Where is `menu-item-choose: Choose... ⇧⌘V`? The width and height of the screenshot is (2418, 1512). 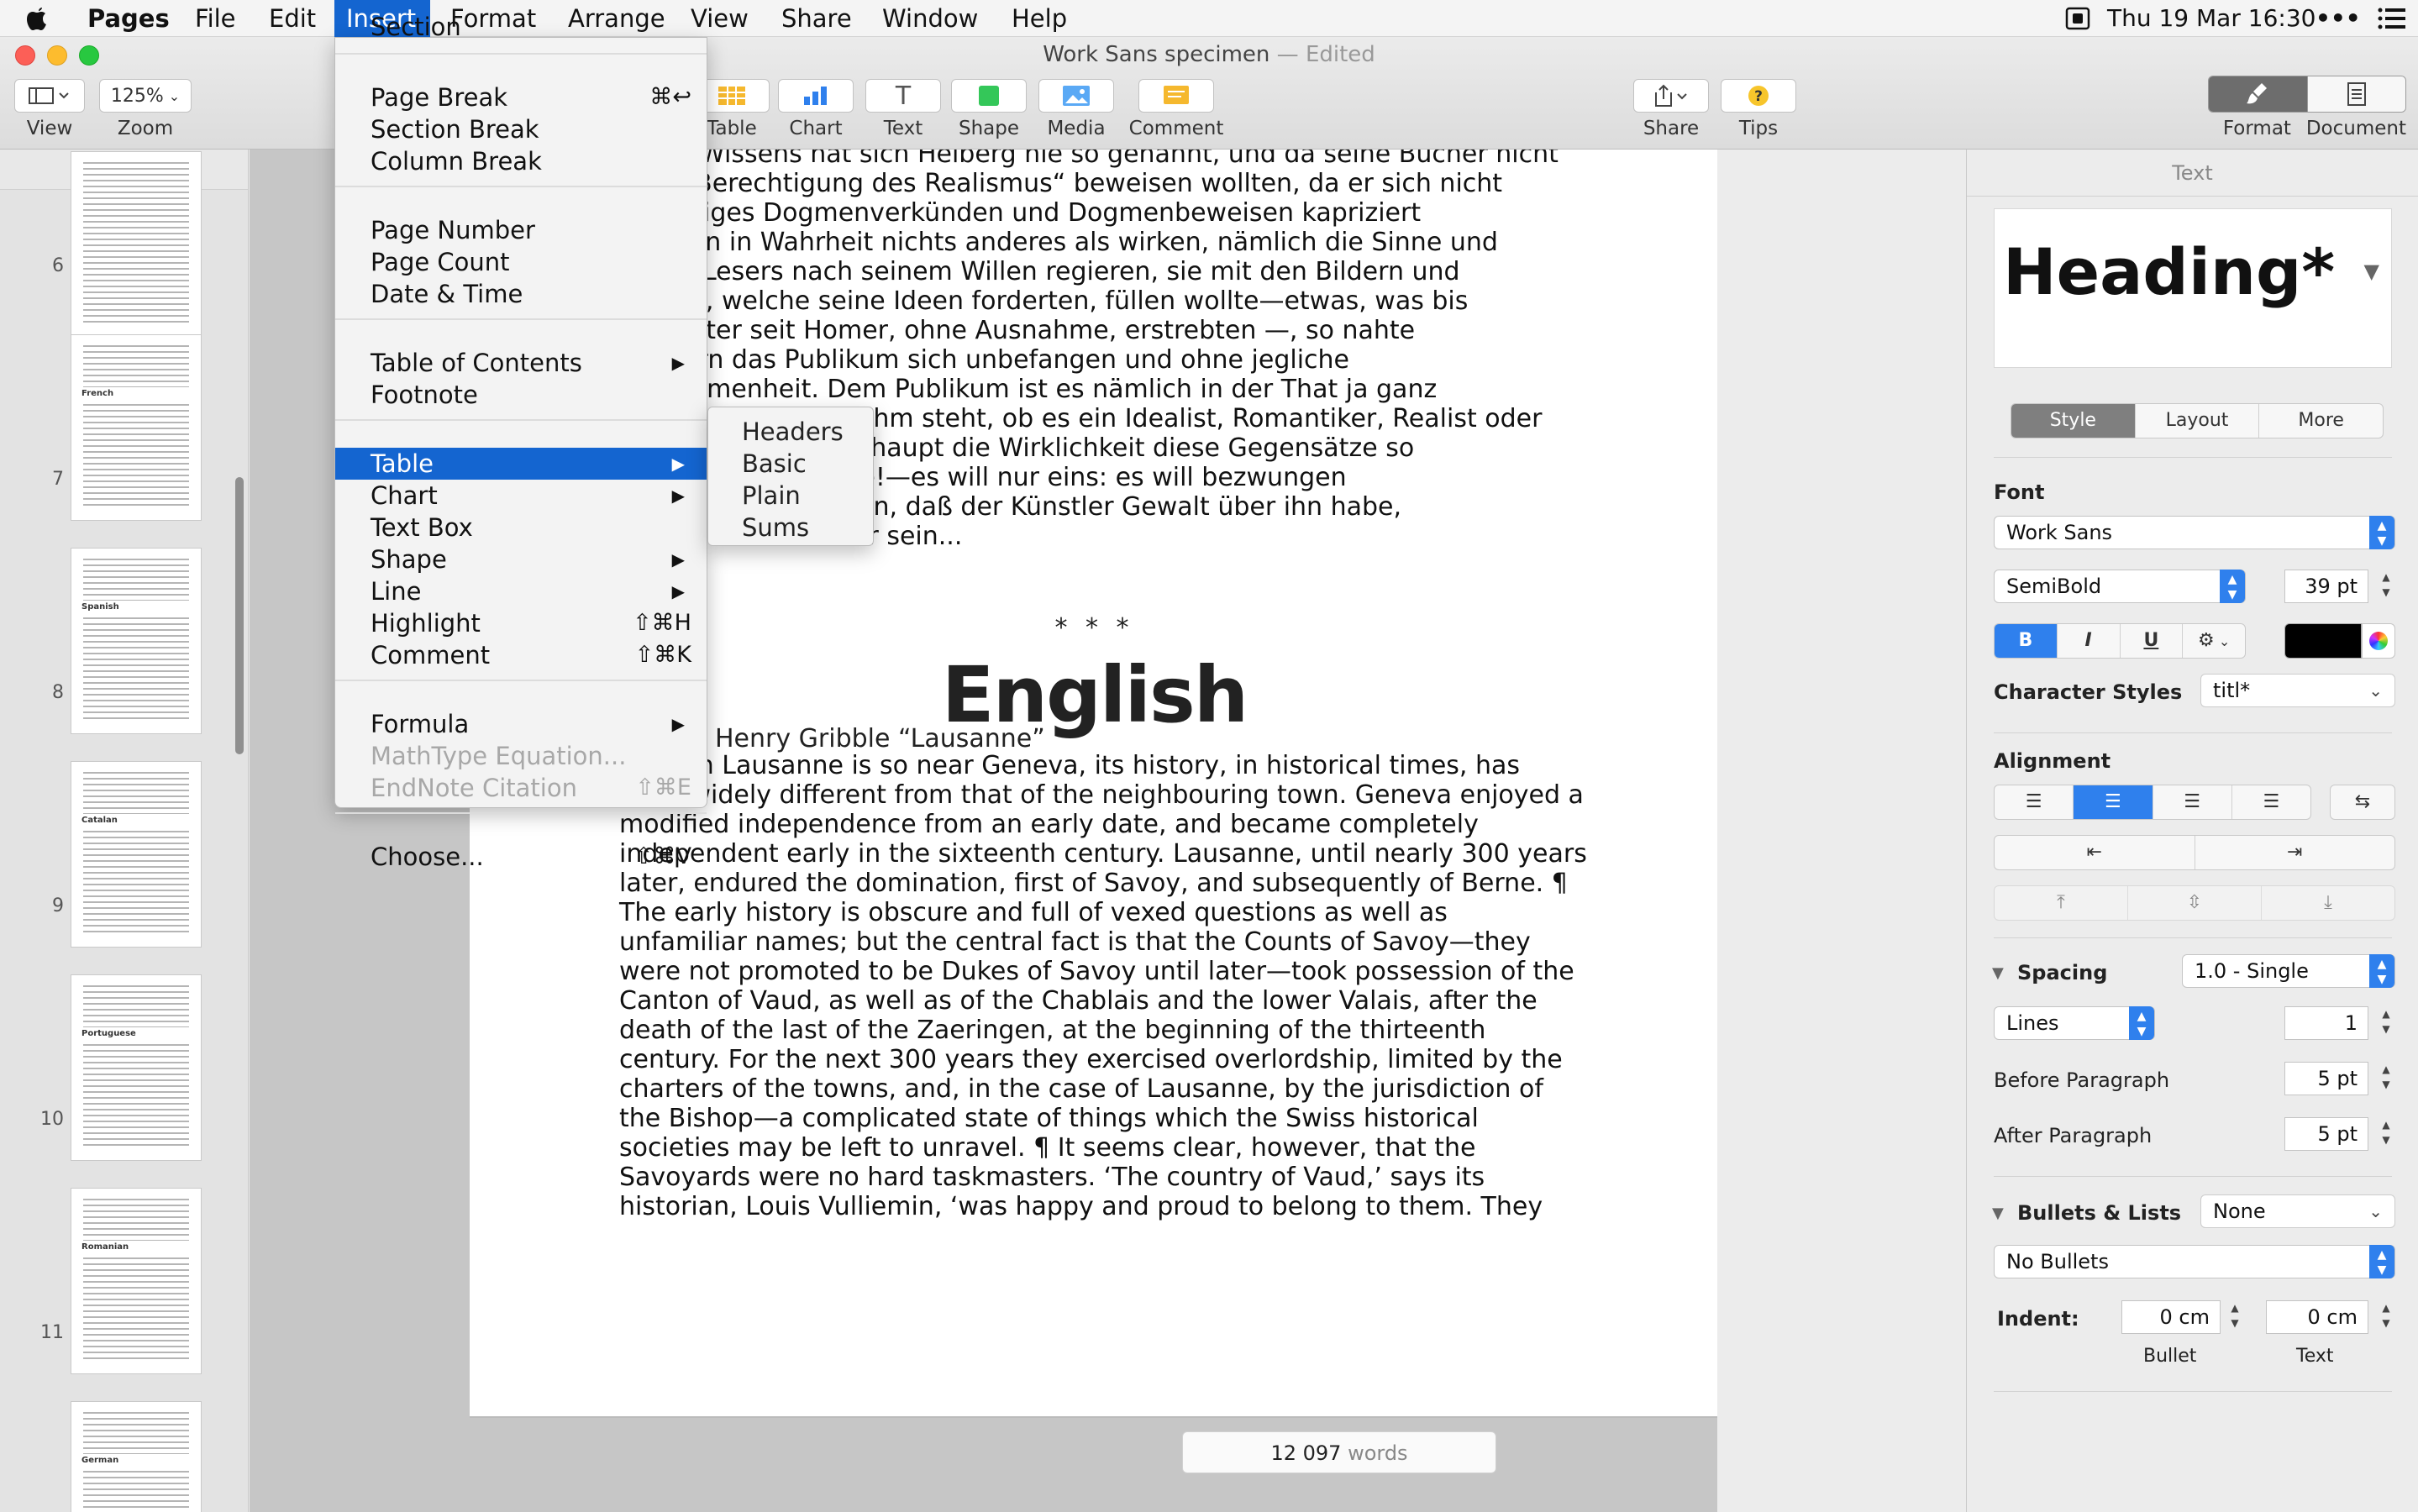 menu-item-choose: Choose... ⇧⌘V is located at coordinates (521, 857).